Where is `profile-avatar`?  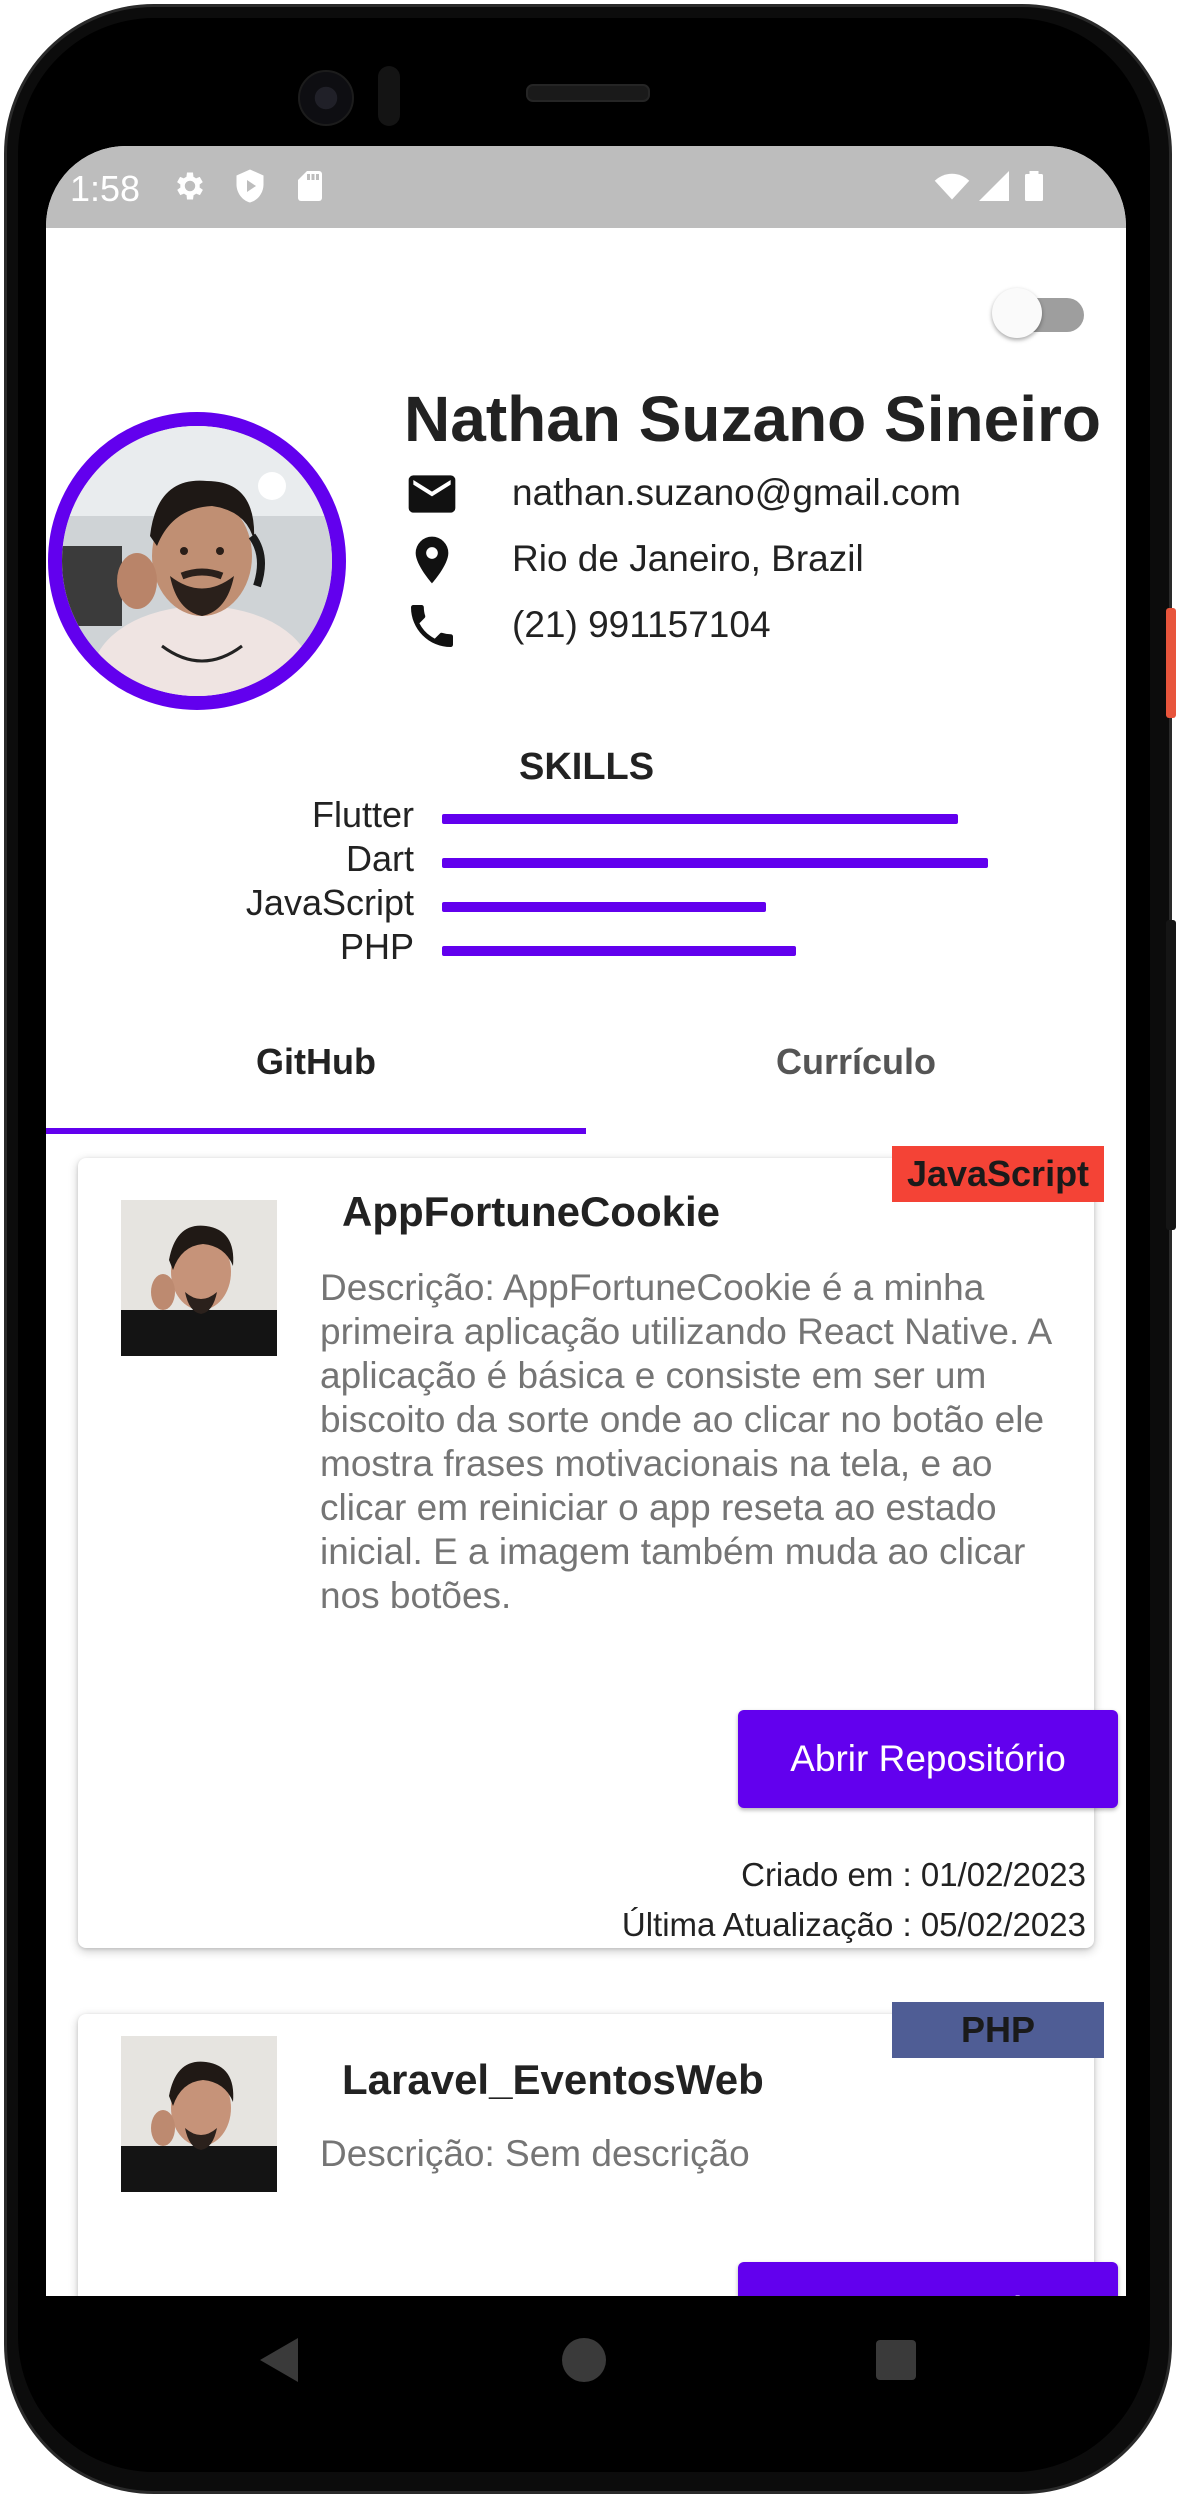 profile-avatar is located at coordinates (197, 561).